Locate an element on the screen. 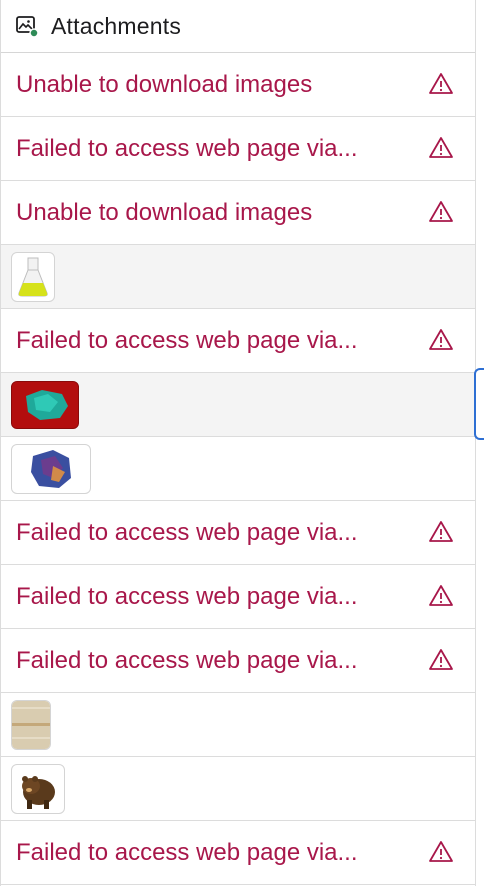 Image resolution: width=484 pixels, height=886 pixels. column-header: Attachments is located at coordinates (238, 26).